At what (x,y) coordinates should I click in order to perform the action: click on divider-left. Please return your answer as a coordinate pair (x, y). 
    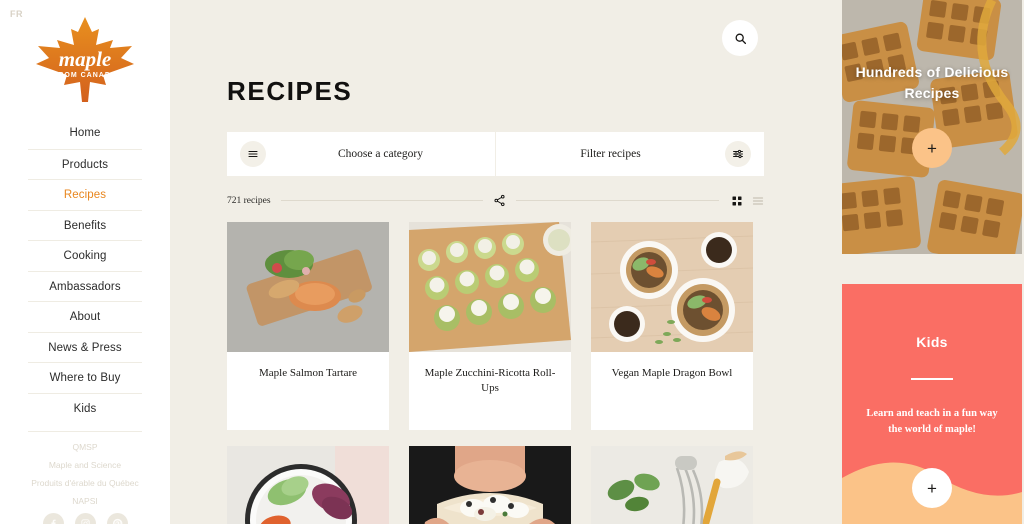
    Looking at the image, I should click on (382, 200).